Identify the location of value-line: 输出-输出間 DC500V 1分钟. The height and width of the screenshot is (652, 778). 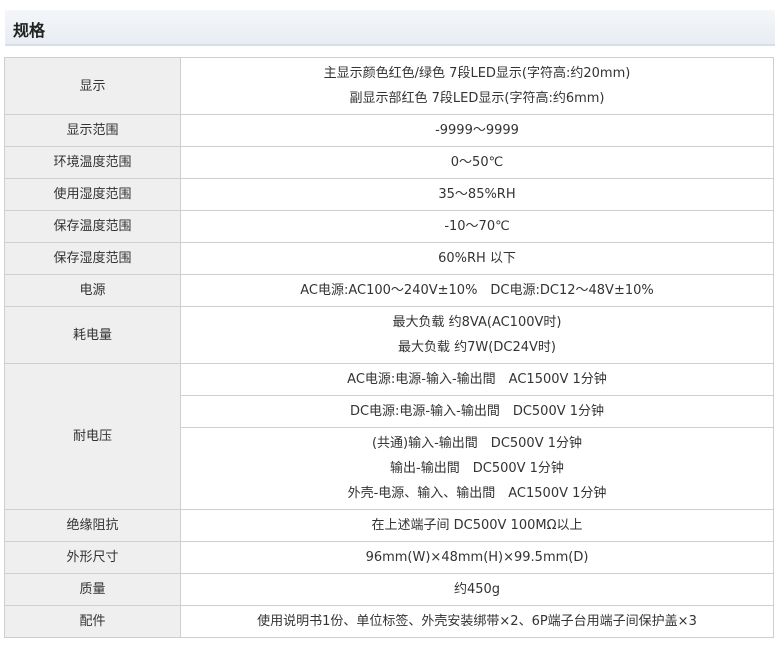
(477, 468).